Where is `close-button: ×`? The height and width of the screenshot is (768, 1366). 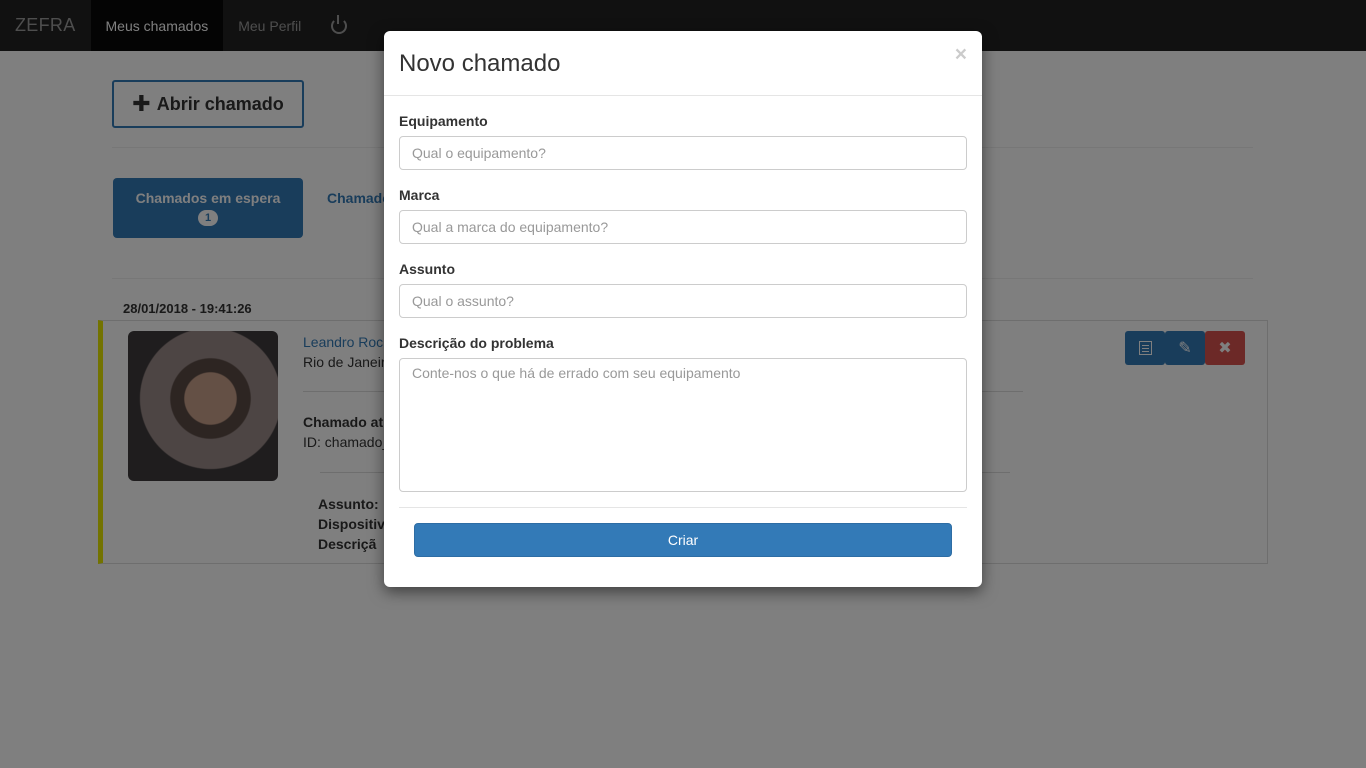 close-button: × is located at coordinates (961, 54).